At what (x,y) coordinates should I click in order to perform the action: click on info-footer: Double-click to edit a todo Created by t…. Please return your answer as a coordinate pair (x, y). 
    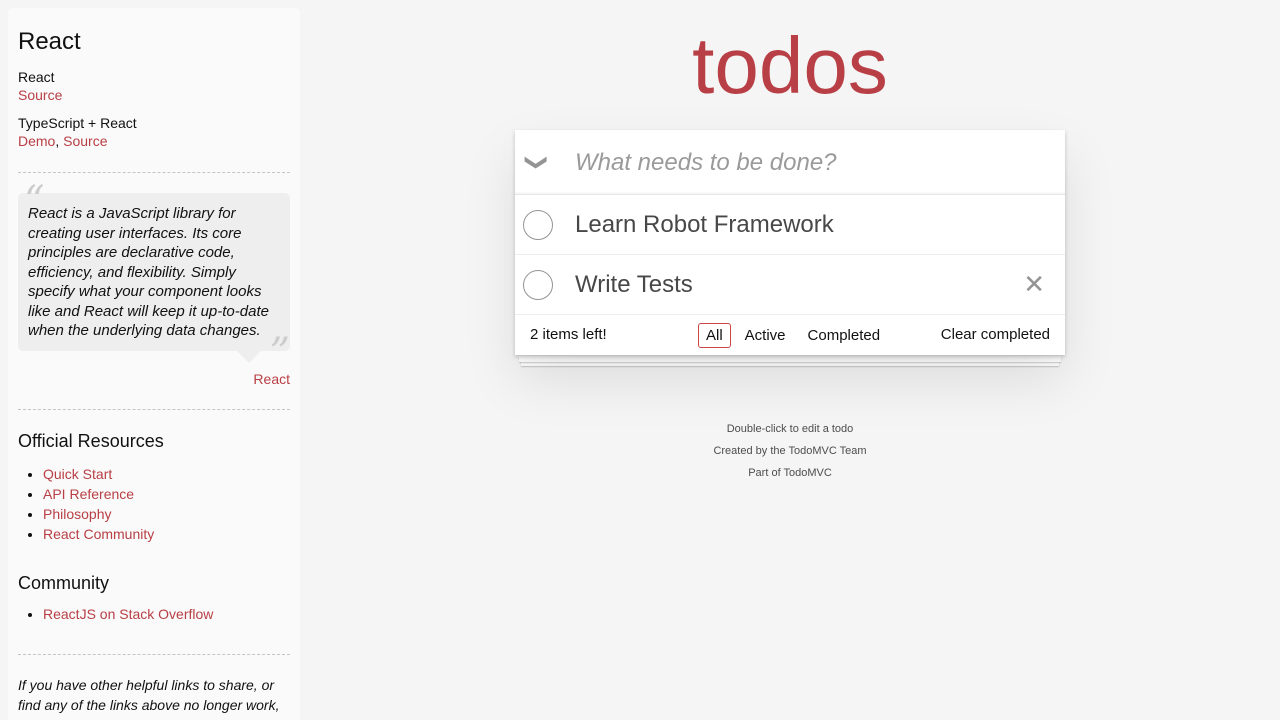
    Looking at the image, I should click on (790, 451).